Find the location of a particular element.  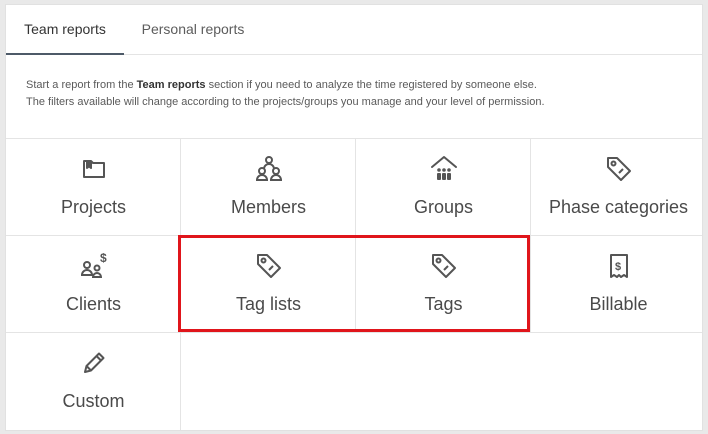

tile-label: Projects is located at coordinates (93, 207).